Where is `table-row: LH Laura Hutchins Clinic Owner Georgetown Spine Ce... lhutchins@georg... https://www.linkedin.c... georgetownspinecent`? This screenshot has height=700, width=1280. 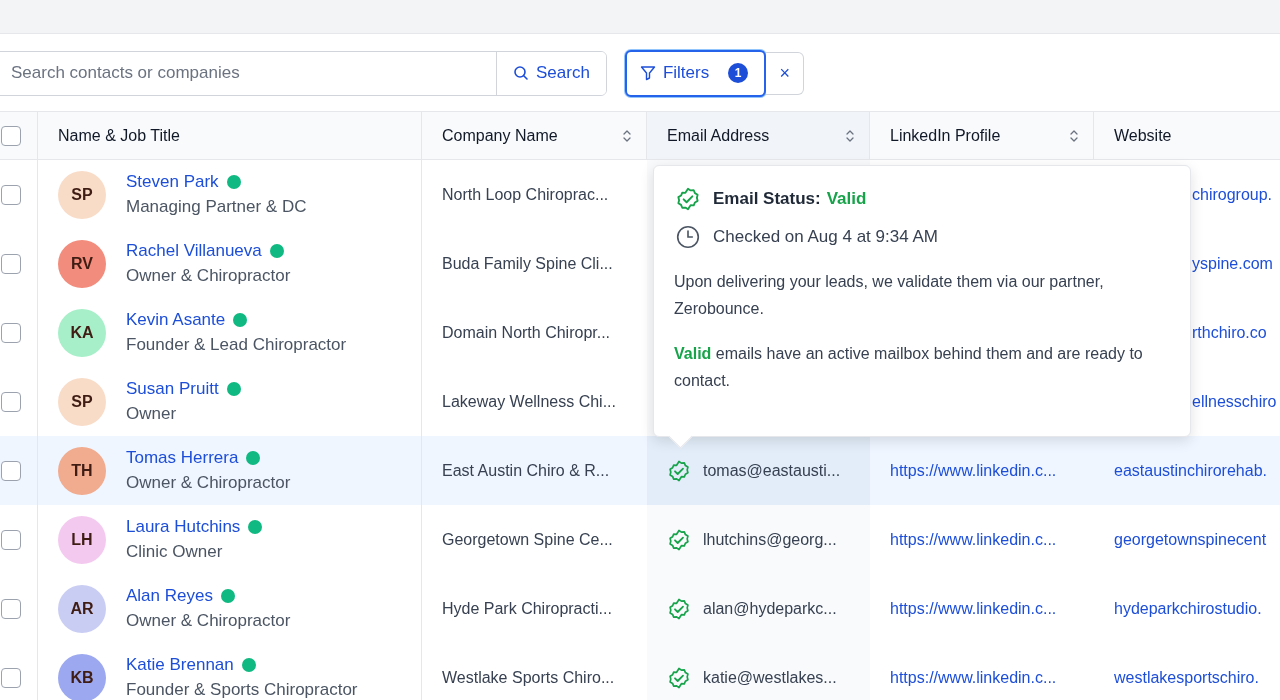 table-row: LH Laura Hutchins Clinic Owner Georgetown Spine Ce... lhutchins@georg... https://www.linkedin.c... georgetownspinecent is located at coordinates (640, 539).